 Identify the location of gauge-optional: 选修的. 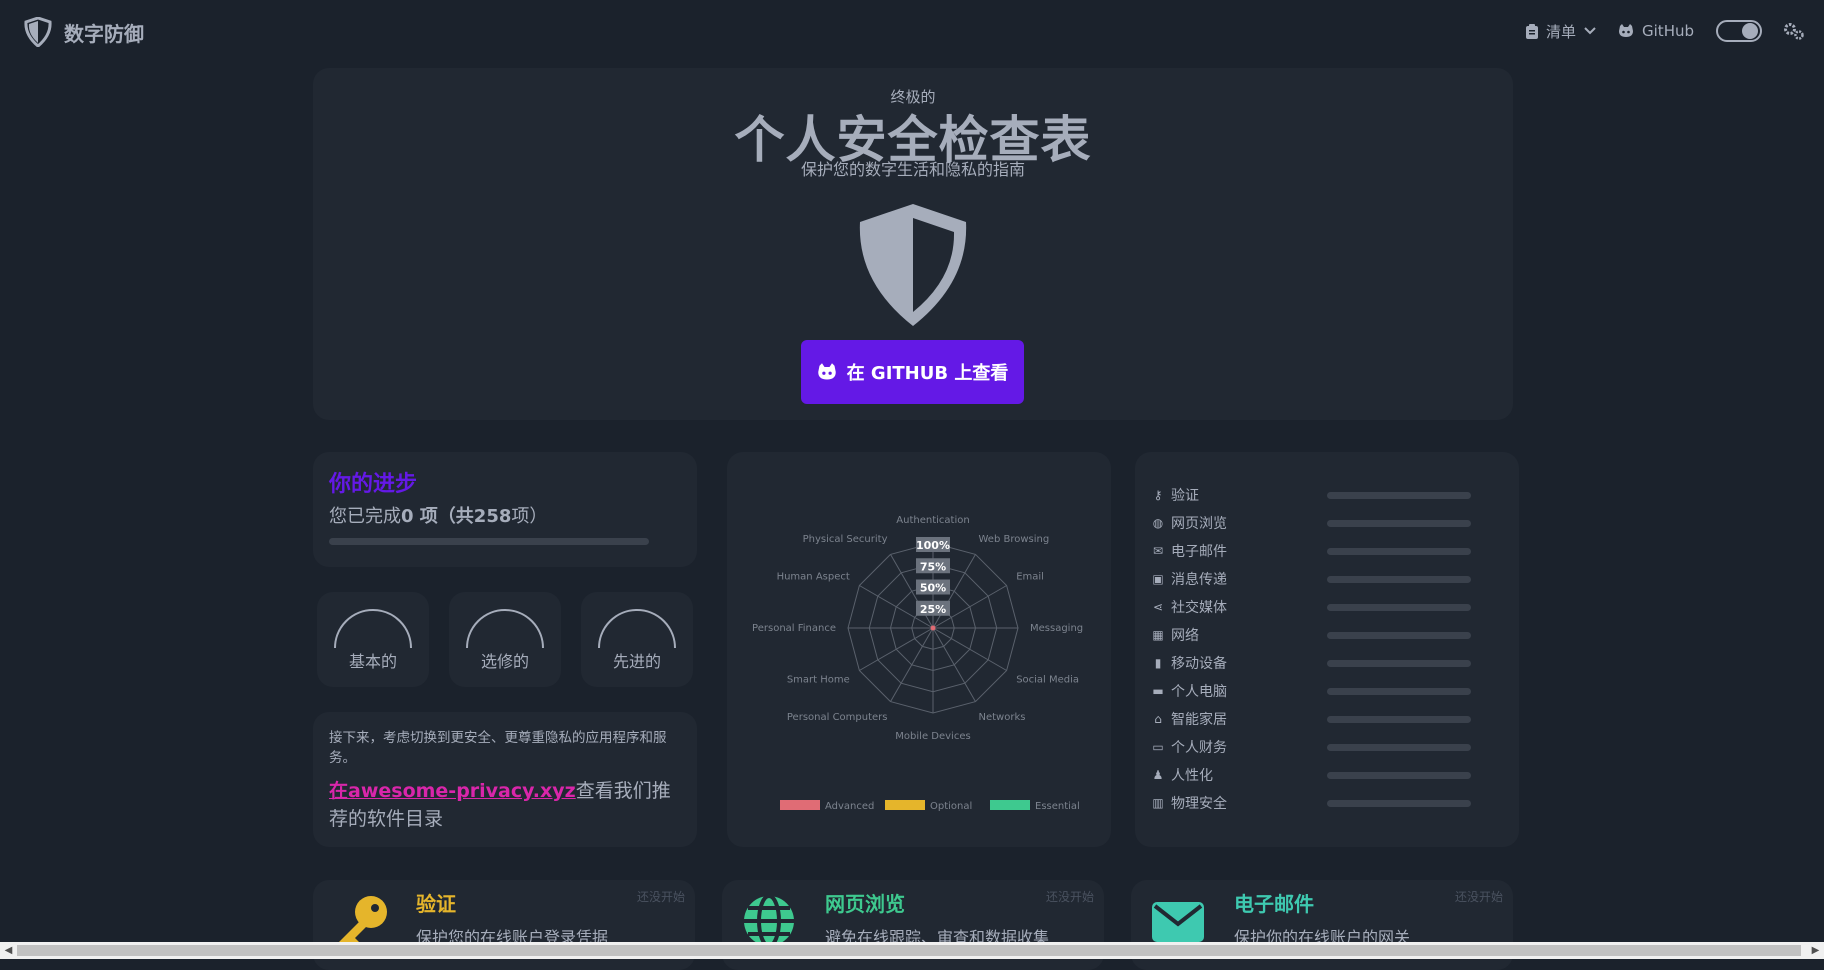
(505, 639).